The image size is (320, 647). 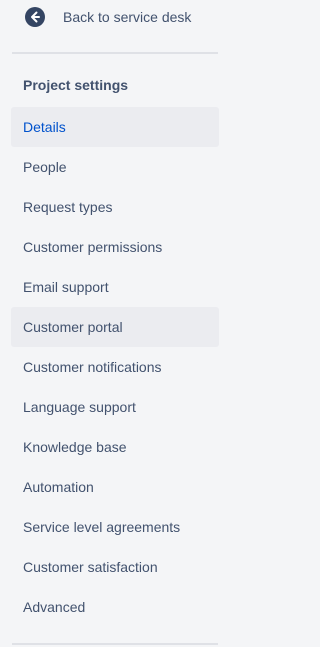 What do you see at coordinates (115, 247) in the screenshot?
I see `nav-item-customer-permissions: Customer permissions` at bounding box center [115, 247].